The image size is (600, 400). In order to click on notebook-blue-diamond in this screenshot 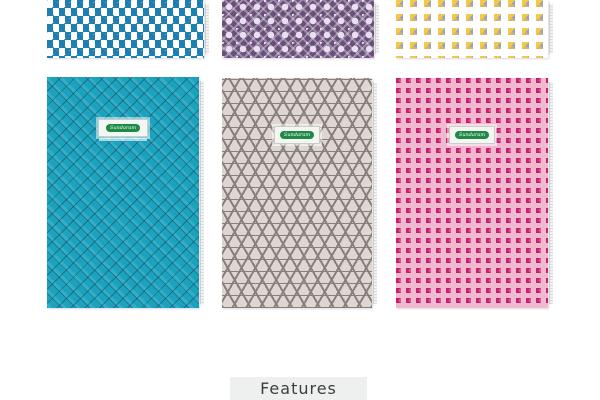, I will do `click(128, 29)`.